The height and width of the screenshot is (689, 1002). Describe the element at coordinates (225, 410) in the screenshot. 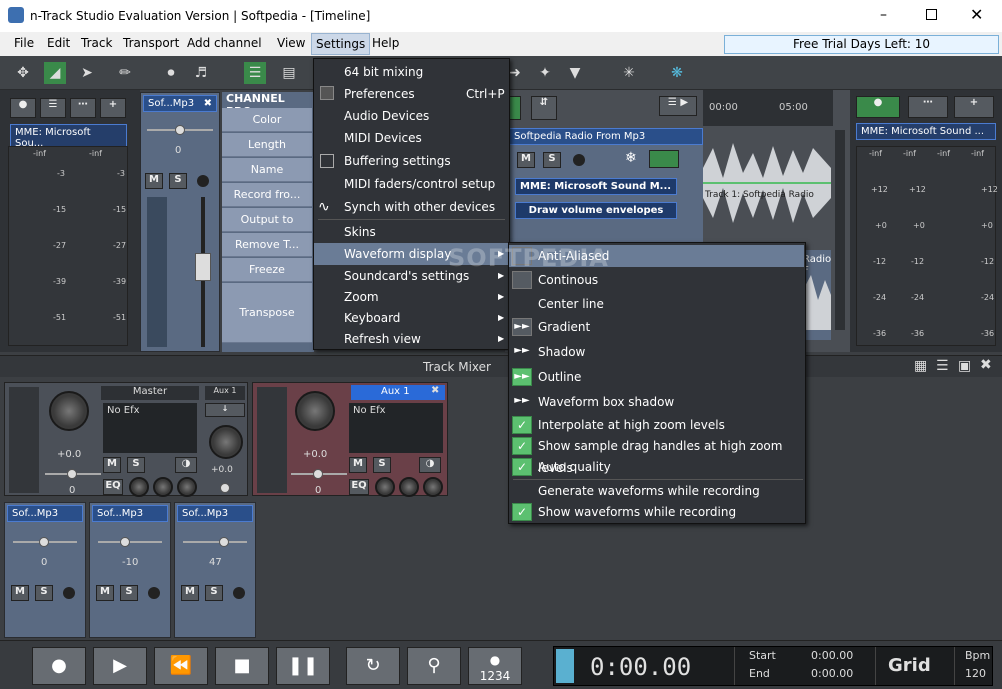

I see `aux-small-send: ↓` at that location.